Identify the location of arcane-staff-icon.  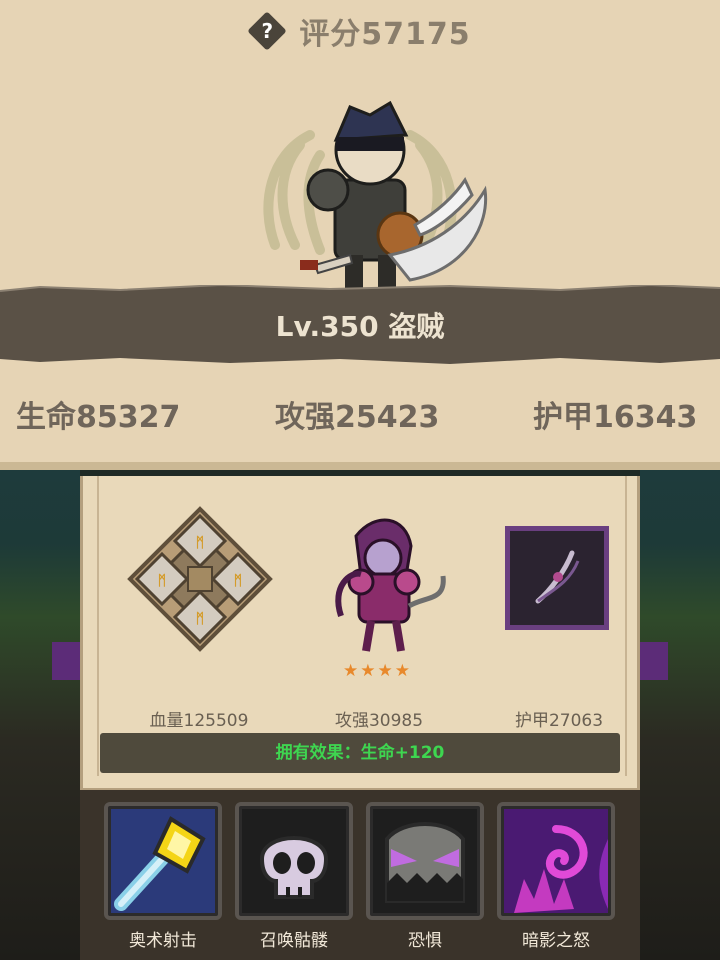
(163, 861).